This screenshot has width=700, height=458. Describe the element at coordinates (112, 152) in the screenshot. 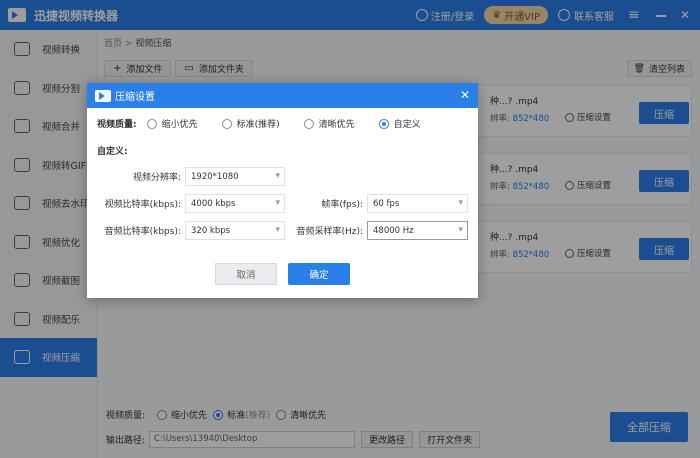

I see `custom-section-label: 自定义:` at that location.